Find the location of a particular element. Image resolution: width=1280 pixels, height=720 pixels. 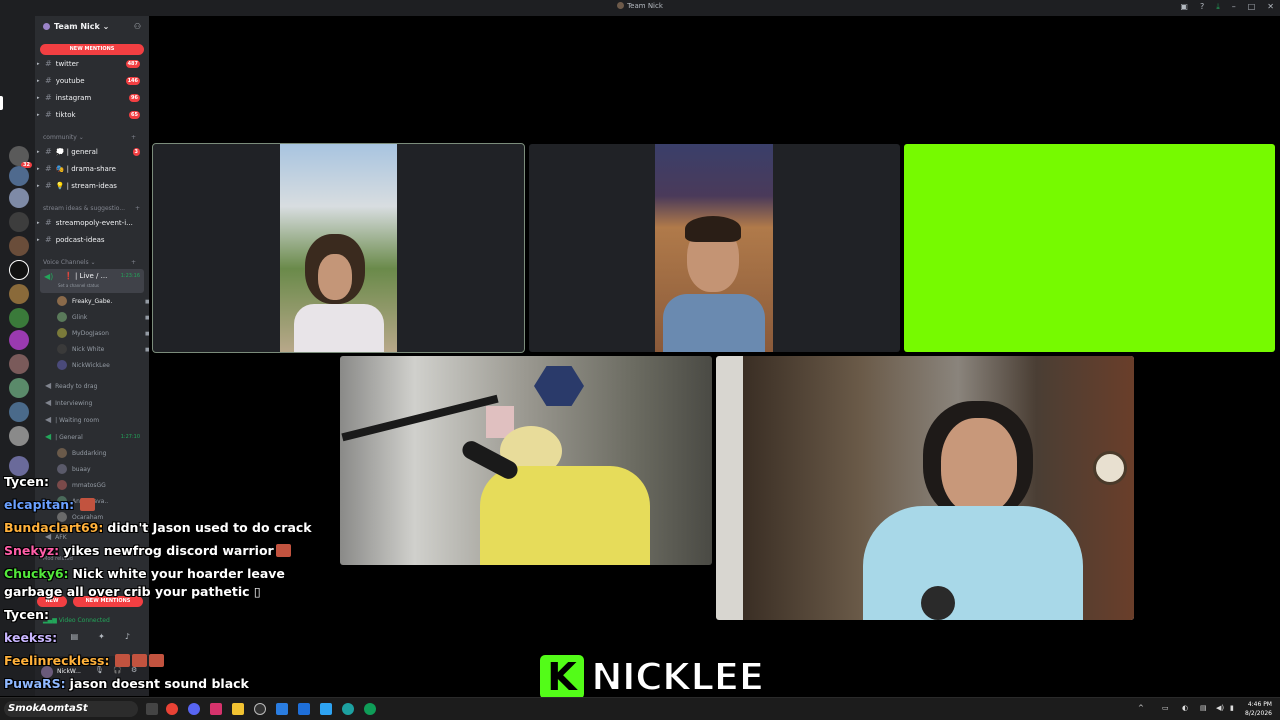

category-voice: Voice Channels ⌄ + is located at coordinates (89, 262).